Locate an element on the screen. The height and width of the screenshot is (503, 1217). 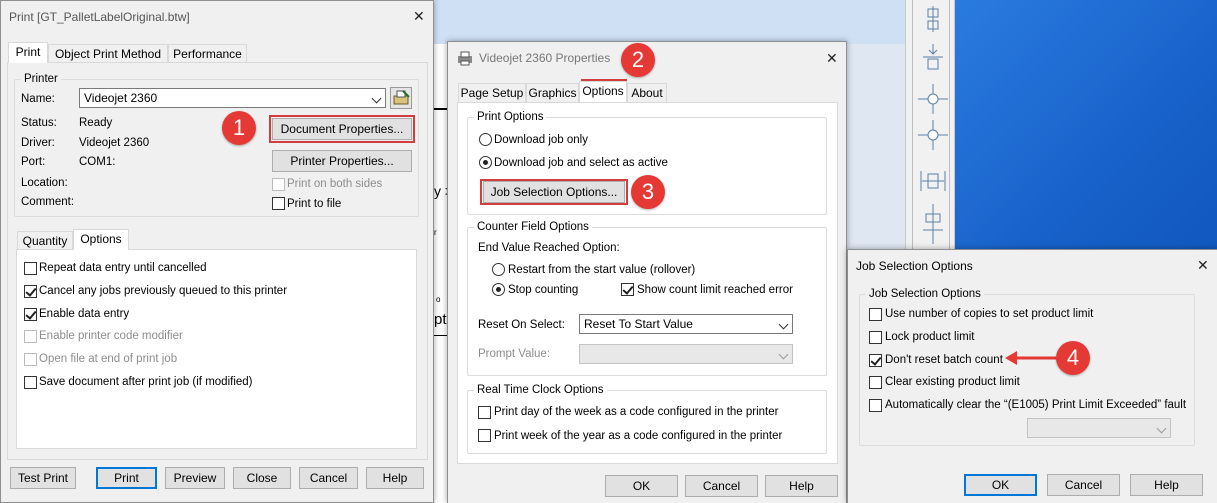
rtc-group-title: Real Time Clock Options is located at coordinates (540, 390).